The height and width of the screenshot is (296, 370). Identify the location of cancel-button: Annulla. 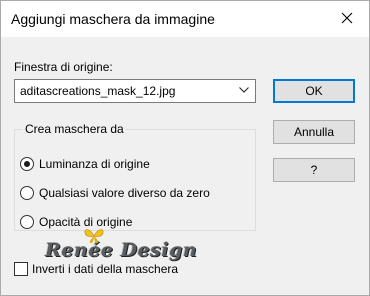
(314, 132).